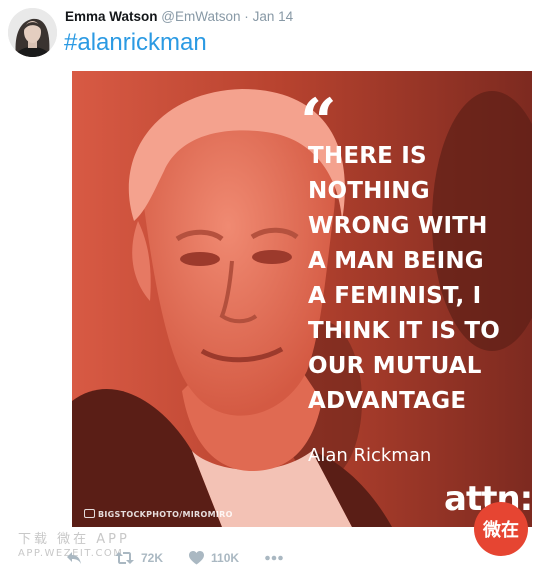 This screenshot has height=576, width=550. I want to click on like-count: 110K, so click(225, 558).